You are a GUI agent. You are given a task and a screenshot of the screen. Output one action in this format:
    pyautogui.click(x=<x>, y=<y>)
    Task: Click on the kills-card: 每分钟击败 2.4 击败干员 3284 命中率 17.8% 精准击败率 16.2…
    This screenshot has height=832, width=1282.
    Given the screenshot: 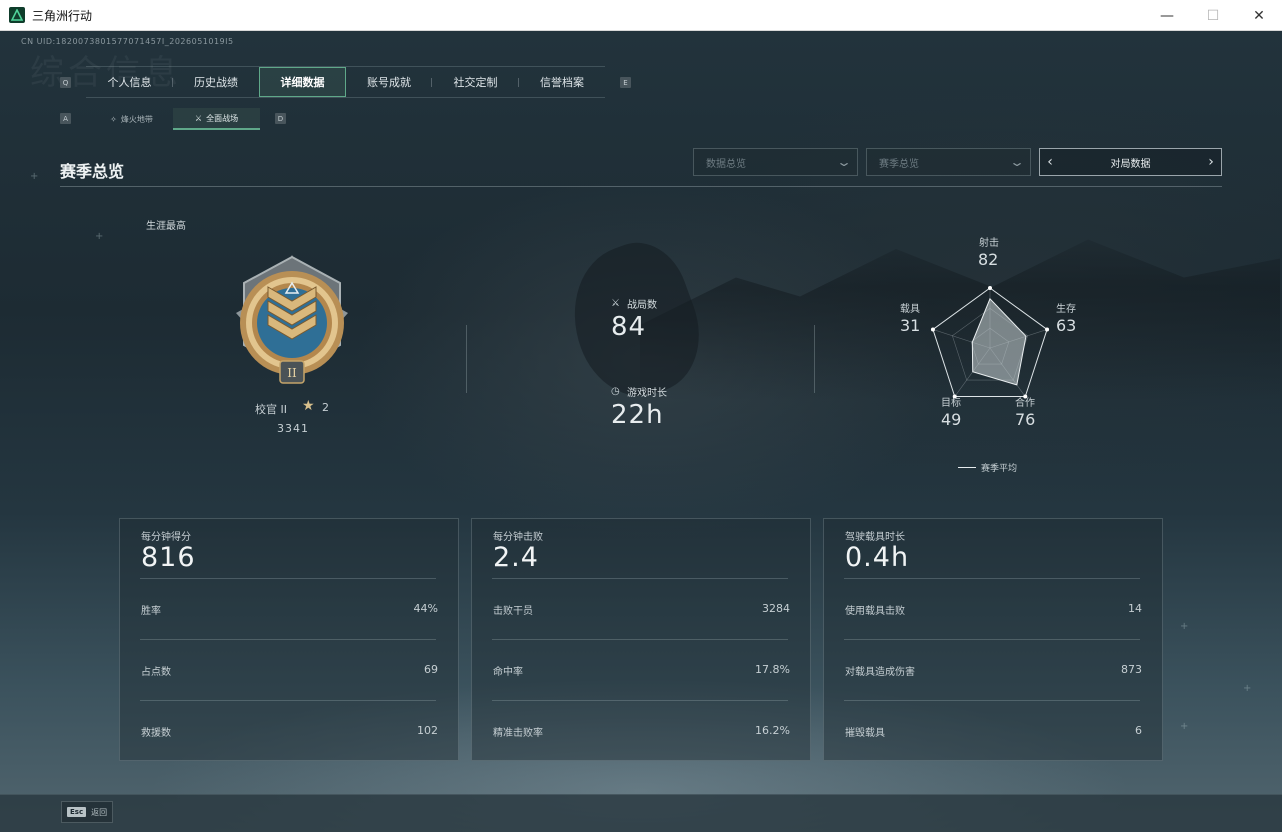 What is the action you would take?
    pyautogui.click(x=641, y=639)
    